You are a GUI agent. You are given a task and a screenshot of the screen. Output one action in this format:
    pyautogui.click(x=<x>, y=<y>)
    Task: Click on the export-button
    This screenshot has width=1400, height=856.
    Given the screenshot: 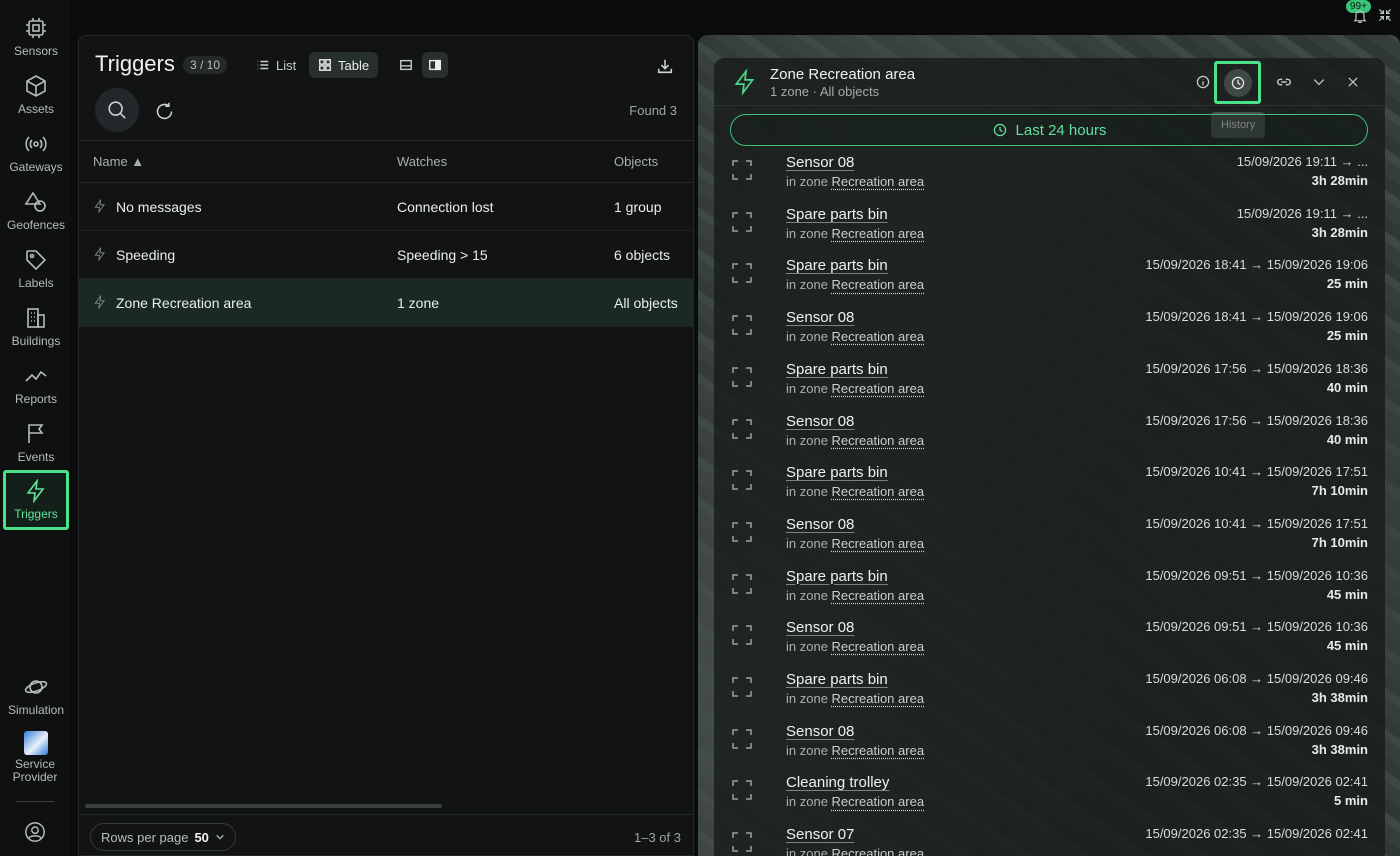 What is the action you would take?
    pyautogui.click(x=665, y=66)
    